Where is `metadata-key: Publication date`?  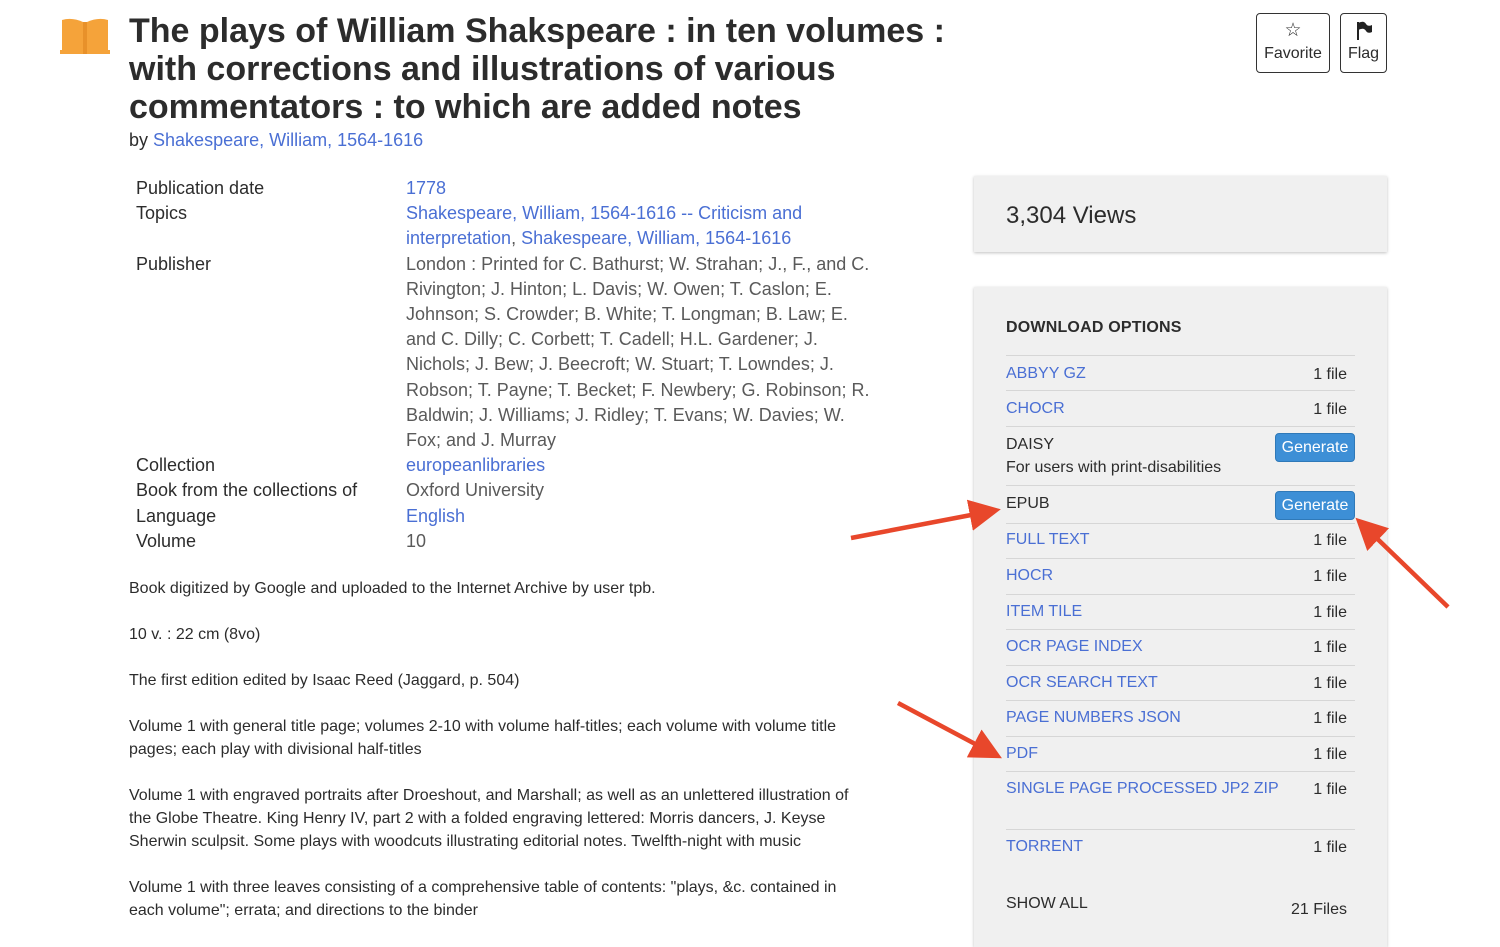
metadata-key: Publication date is located at coordinates (200, 188).